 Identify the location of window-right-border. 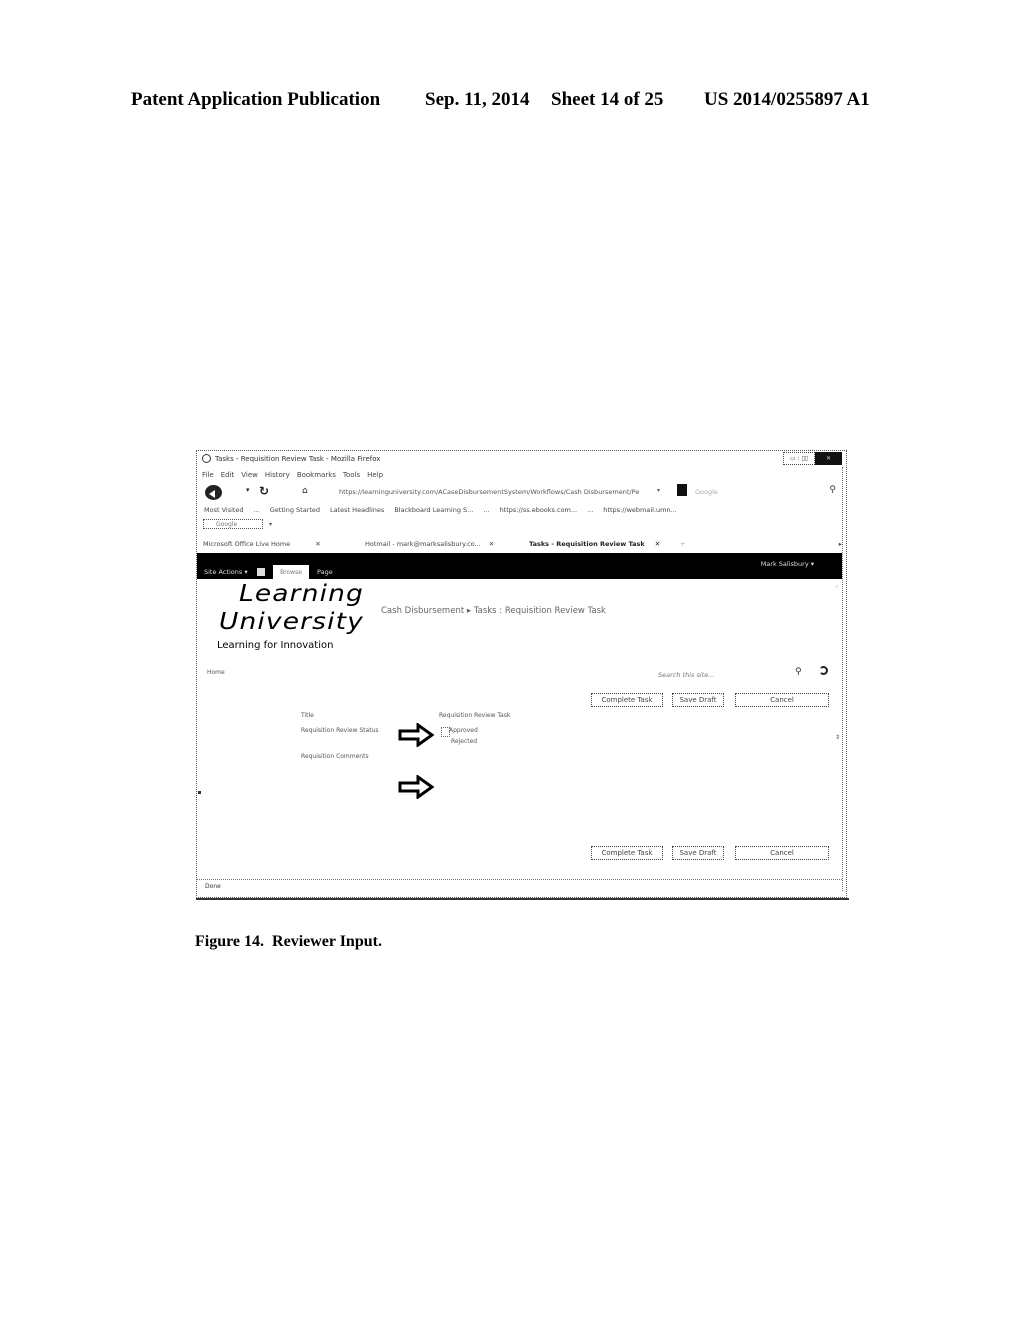
(842, 679).